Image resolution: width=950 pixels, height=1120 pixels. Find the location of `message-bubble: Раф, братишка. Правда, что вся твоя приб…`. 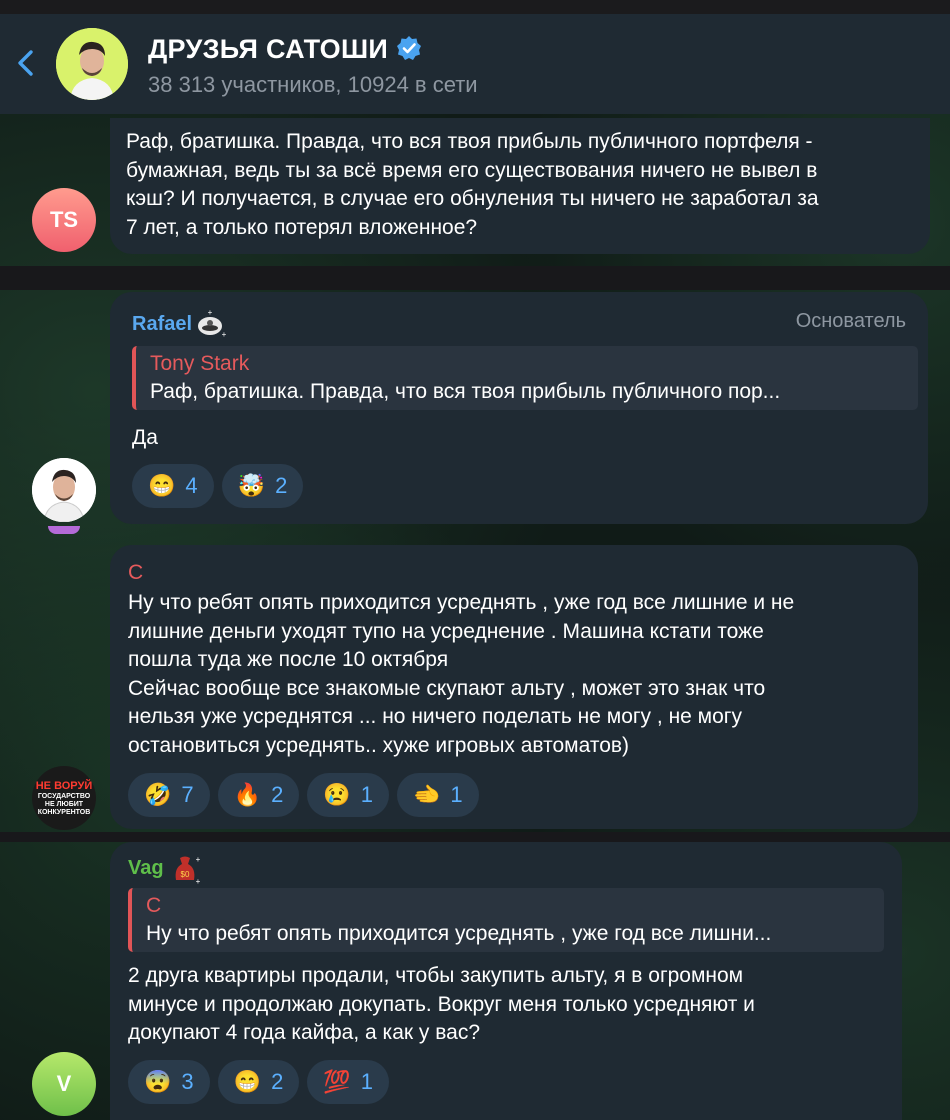

message-bubble: Раф, братишка. Правда, что вся твоя приб… is located at coordinates (520, 186).